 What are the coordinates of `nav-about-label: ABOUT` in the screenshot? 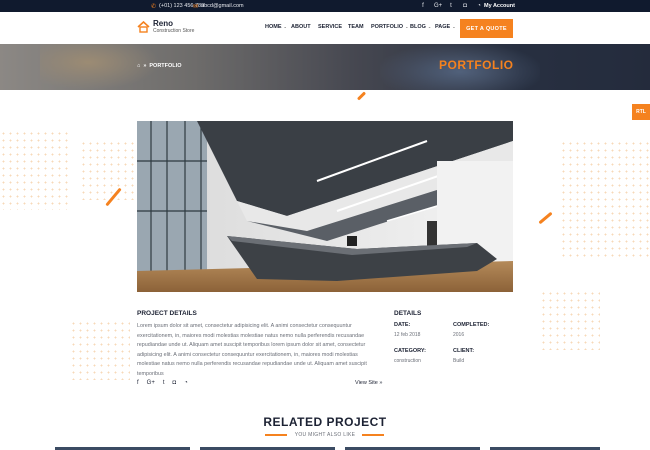 It's located at (301, 27).